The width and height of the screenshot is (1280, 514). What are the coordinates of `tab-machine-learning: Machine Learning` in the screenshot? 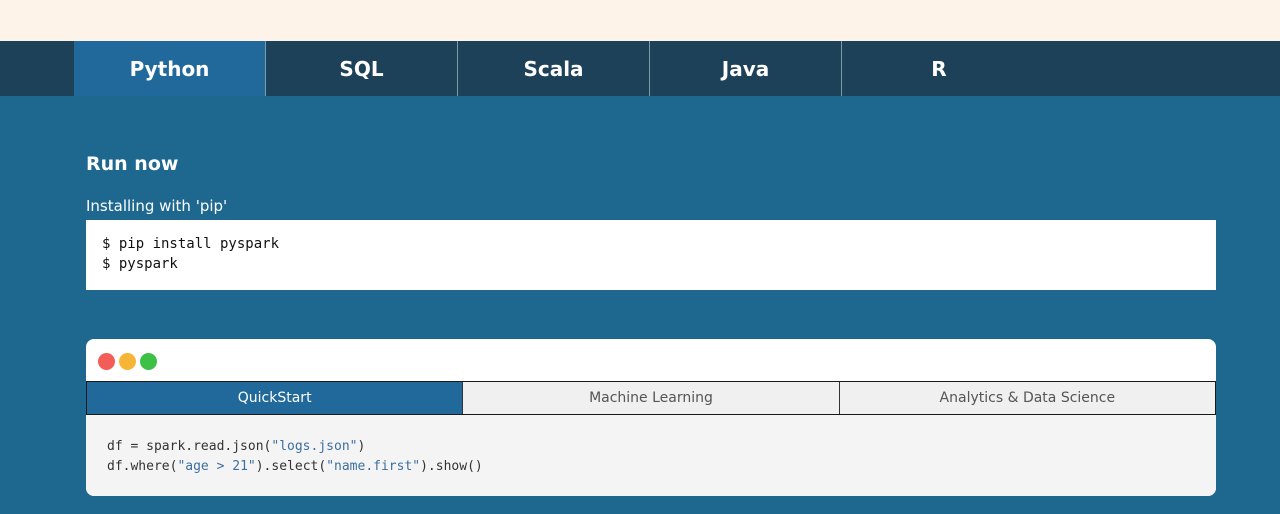 It's located at (651, 398).